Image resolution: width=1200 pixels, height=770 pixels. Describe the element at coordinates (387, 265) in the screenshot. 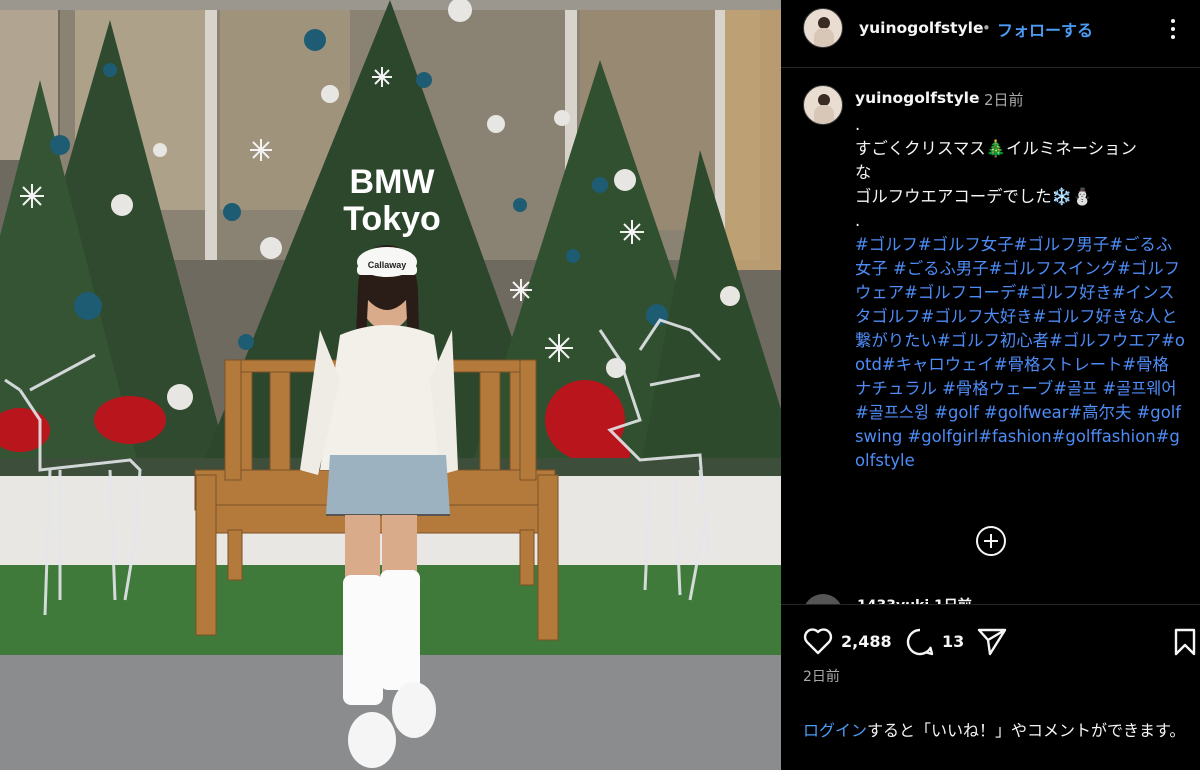

I see `cap-logo: Callaway` at that location.